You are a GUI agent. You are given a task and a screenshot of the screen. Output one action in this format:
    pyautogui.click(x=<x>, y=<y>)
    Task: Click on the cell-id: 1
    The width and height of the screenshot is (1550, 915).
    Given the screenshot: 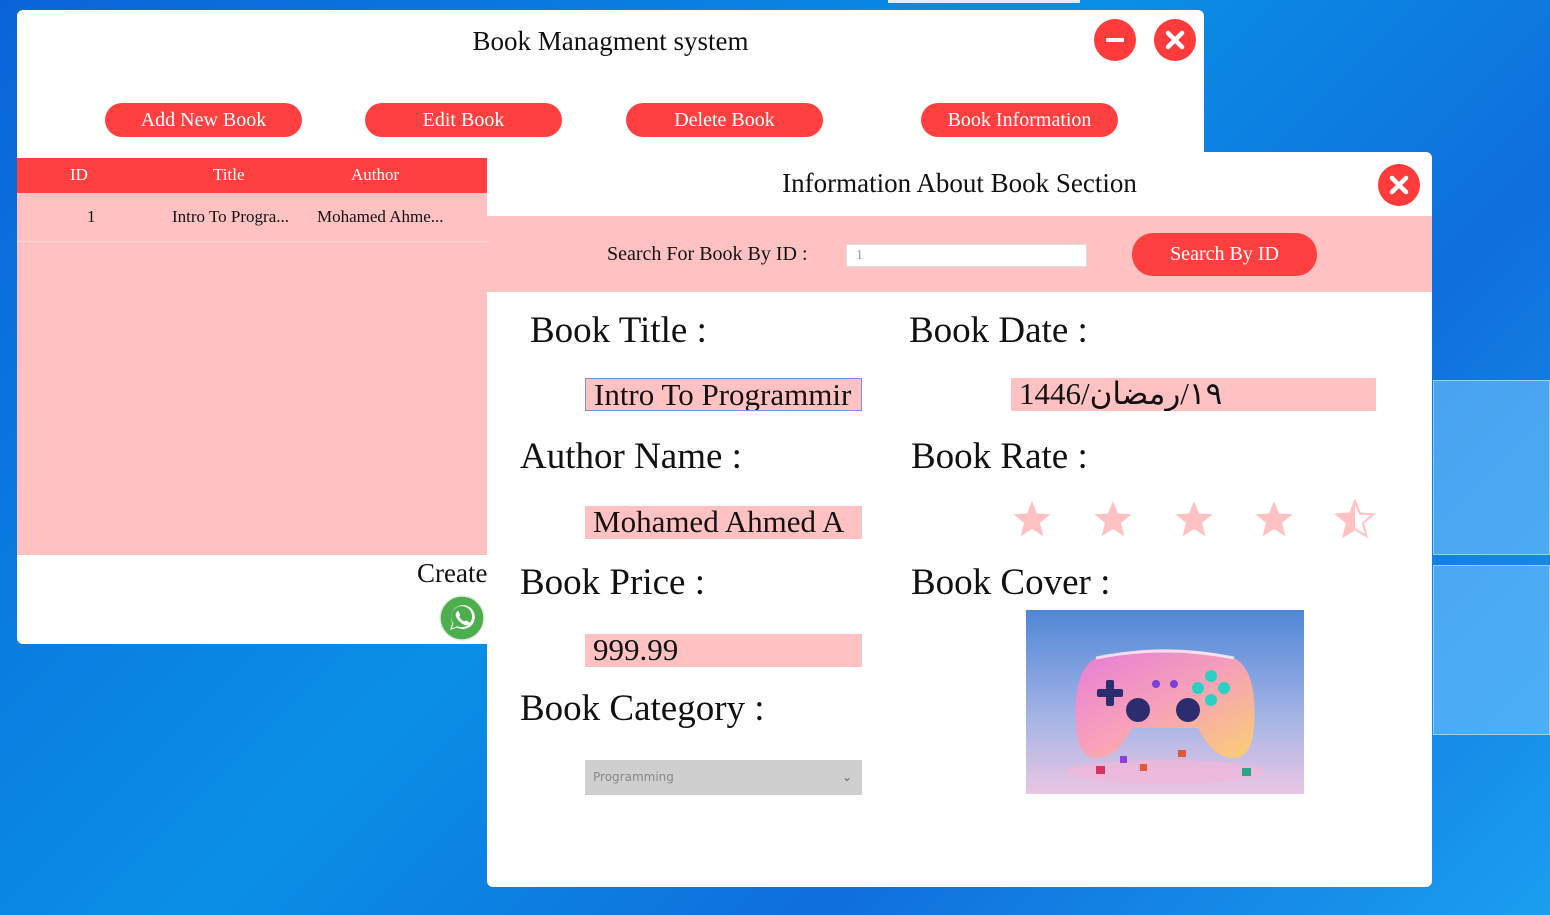 What is the action you would take?
    pyautogui.click(x=91, y=216)
    